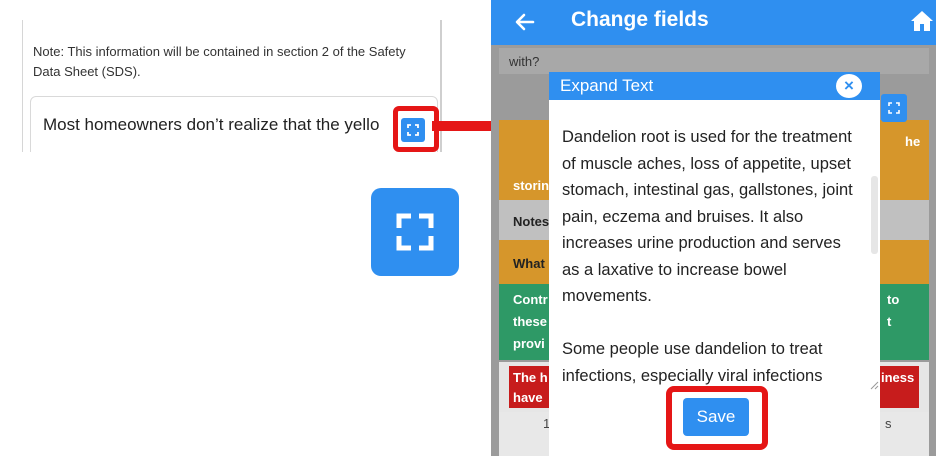 The width and height of the screenshot is (936, 456). I want to click on question-text: with?, so click(714, 61).